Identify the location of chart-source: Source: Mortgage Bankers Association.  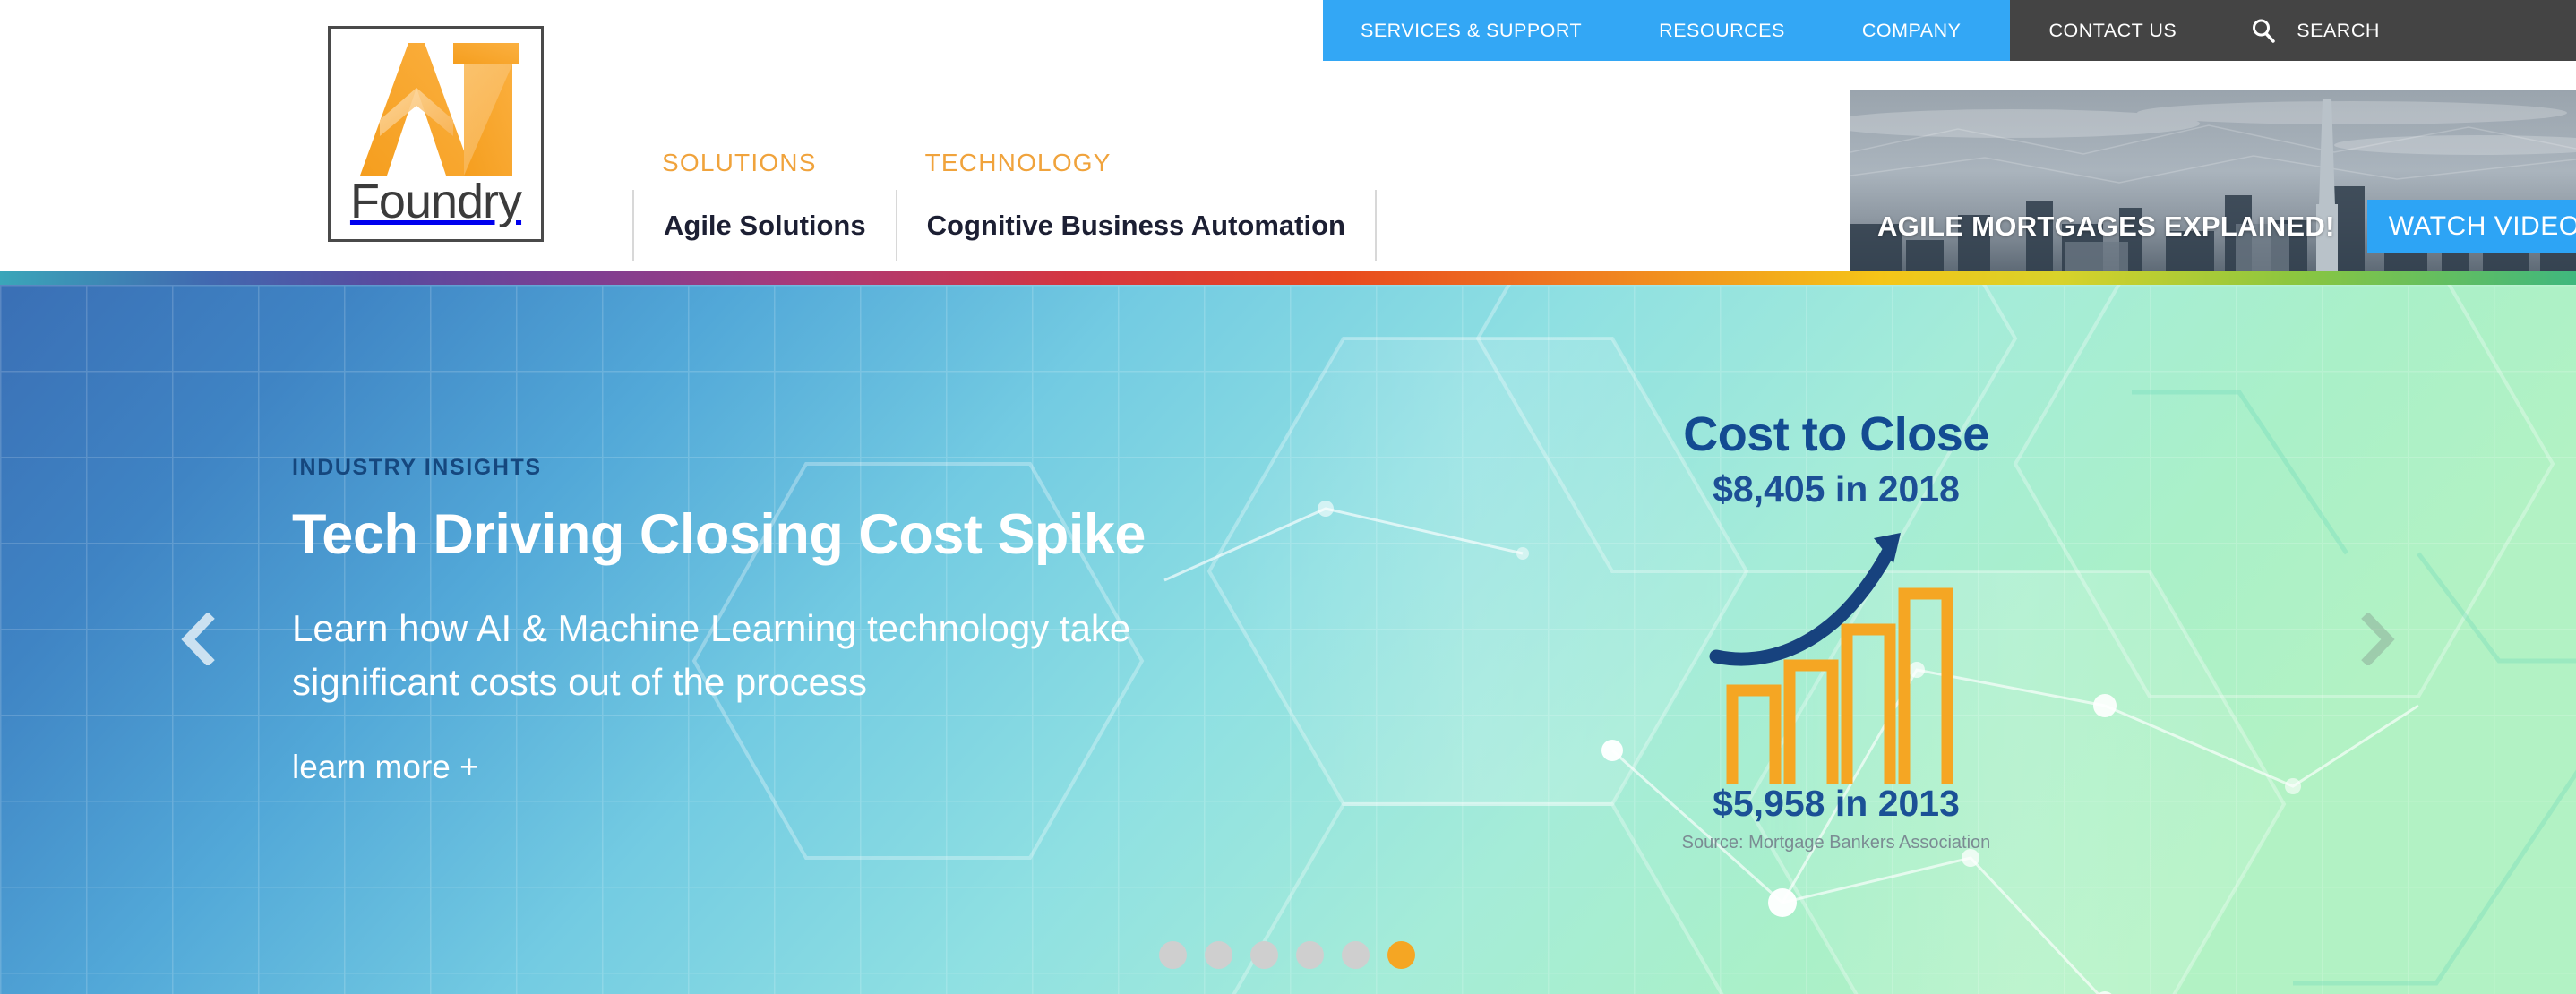
(1836, 843).